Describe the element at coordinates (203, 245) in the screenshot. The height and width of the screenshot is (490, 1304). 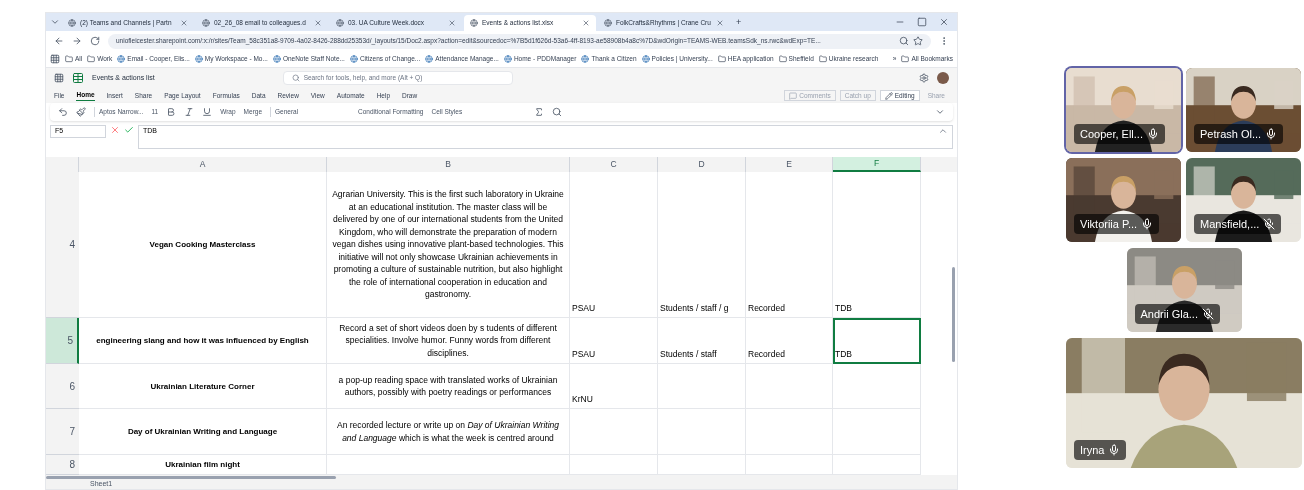
I see `table-cell: Vegan Cooking Masterclass` at that location.